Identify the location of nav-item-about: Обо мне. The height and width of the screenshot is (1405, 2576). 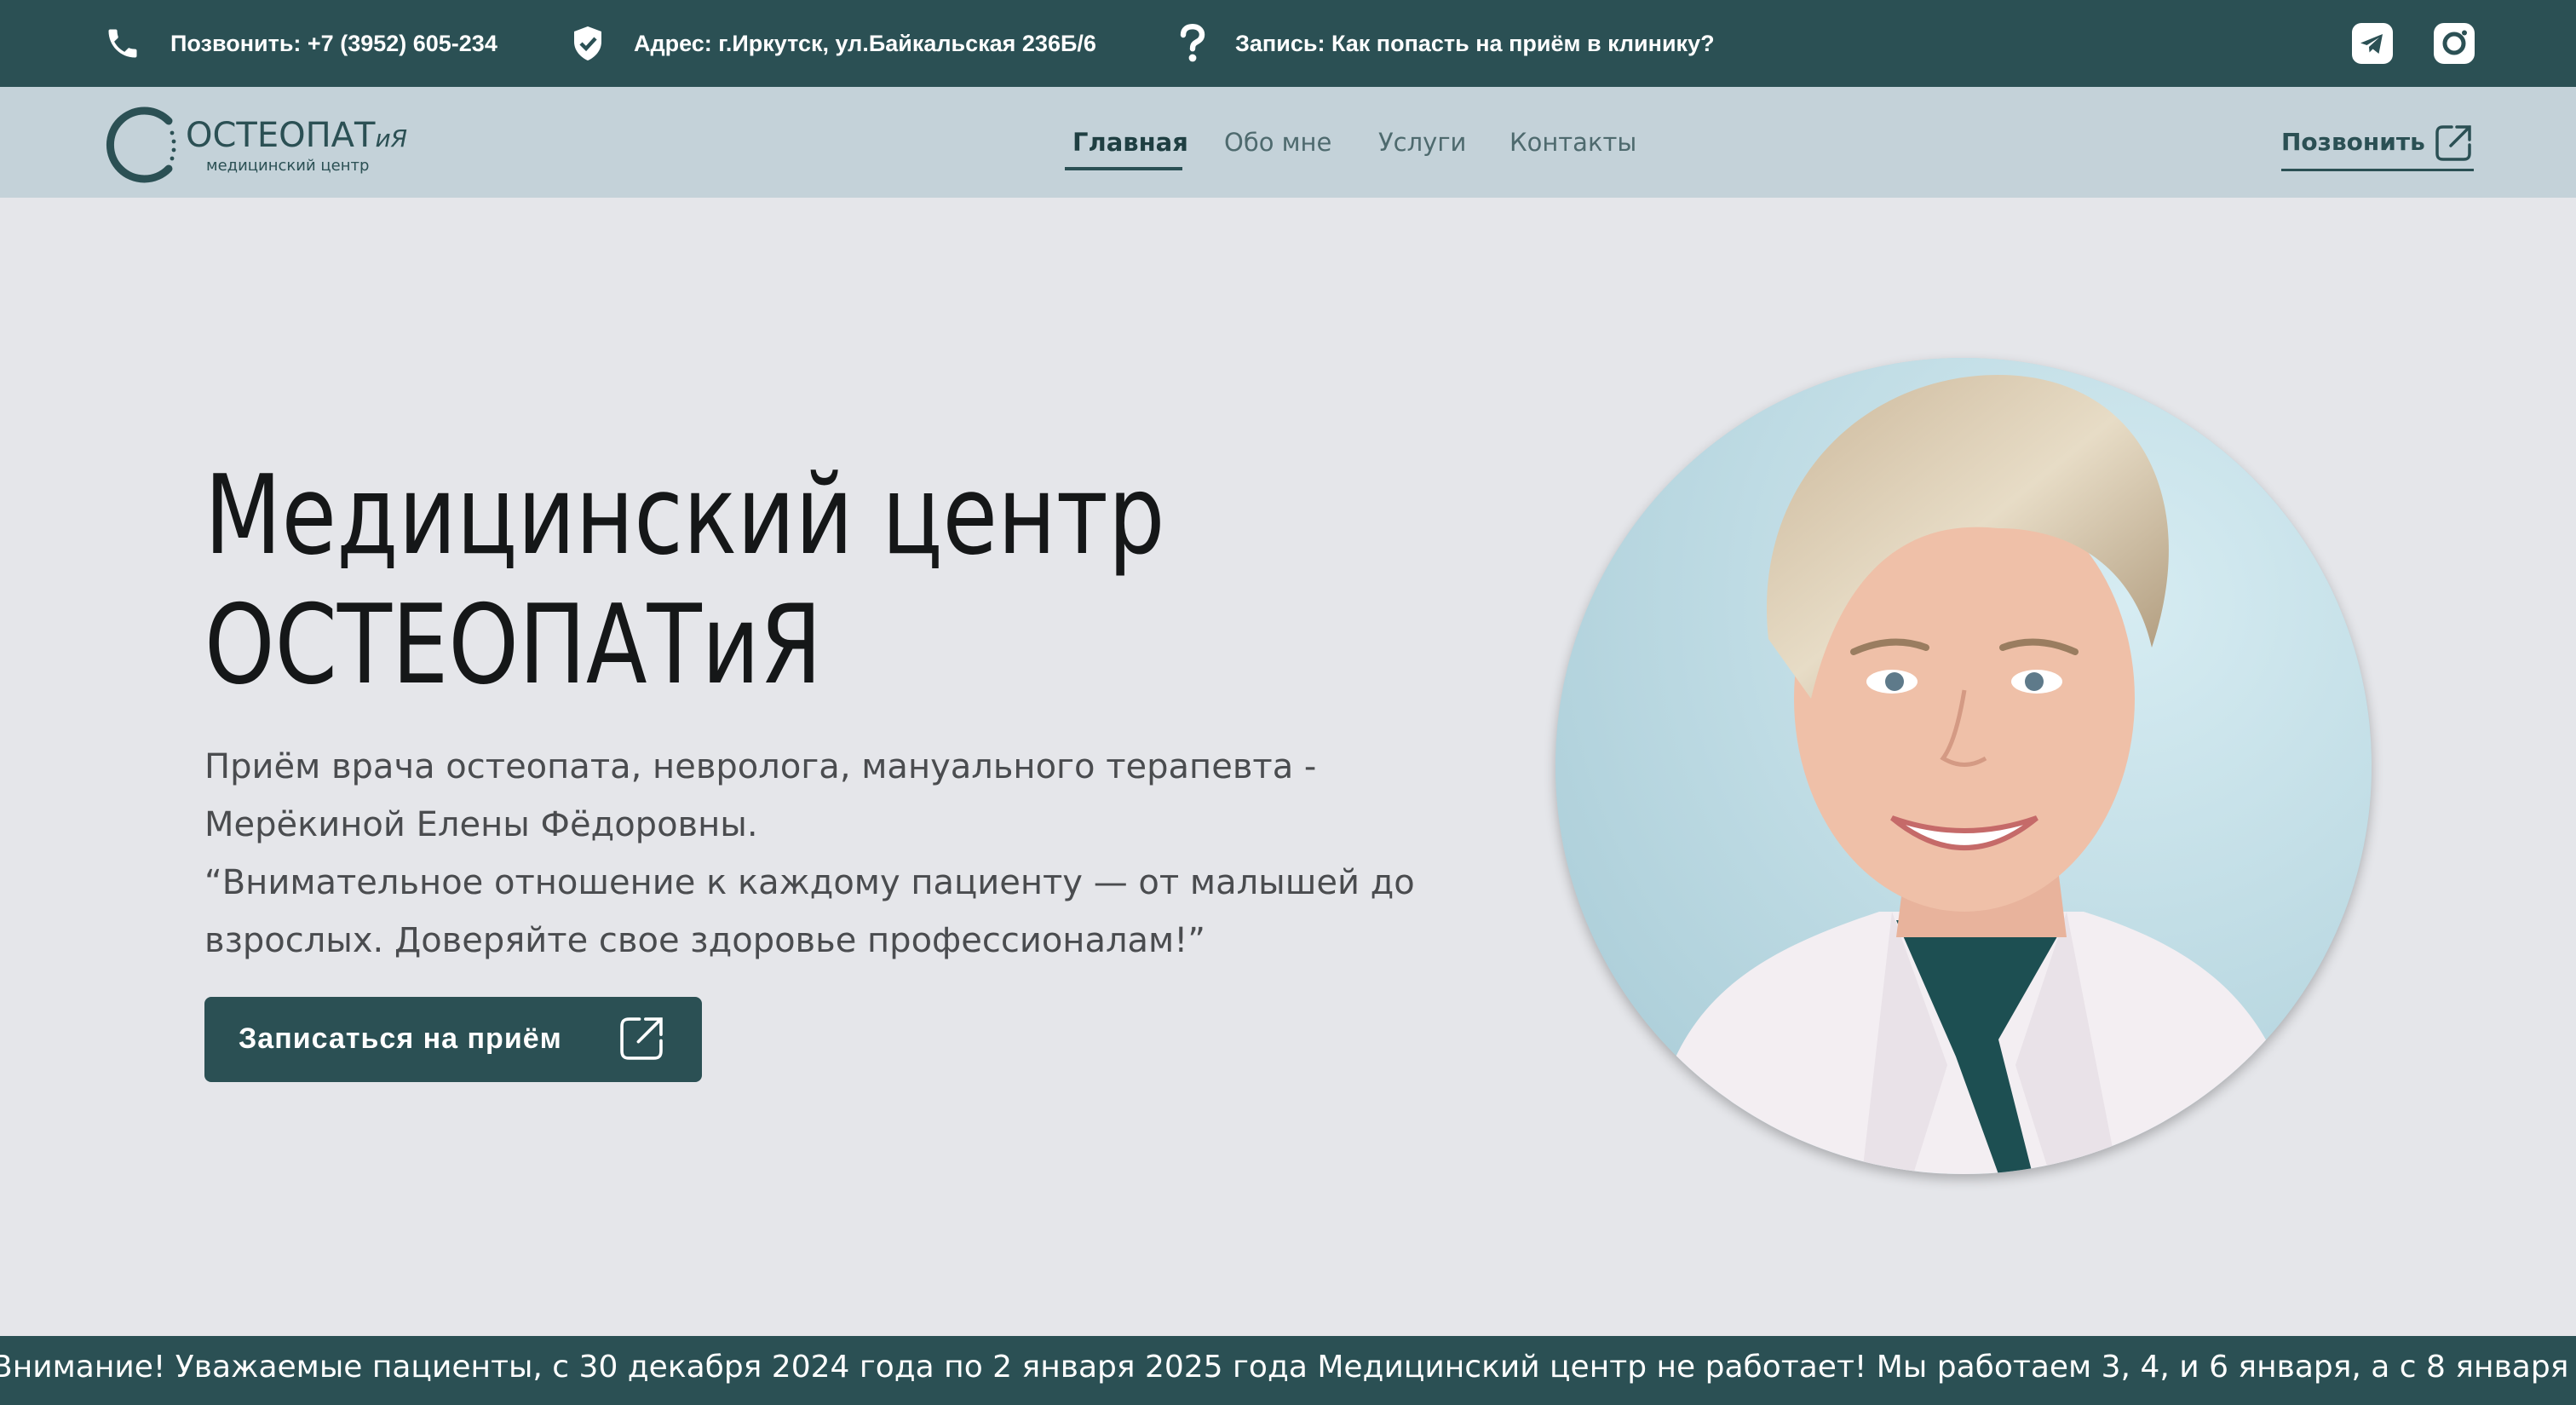
(1278, 142).